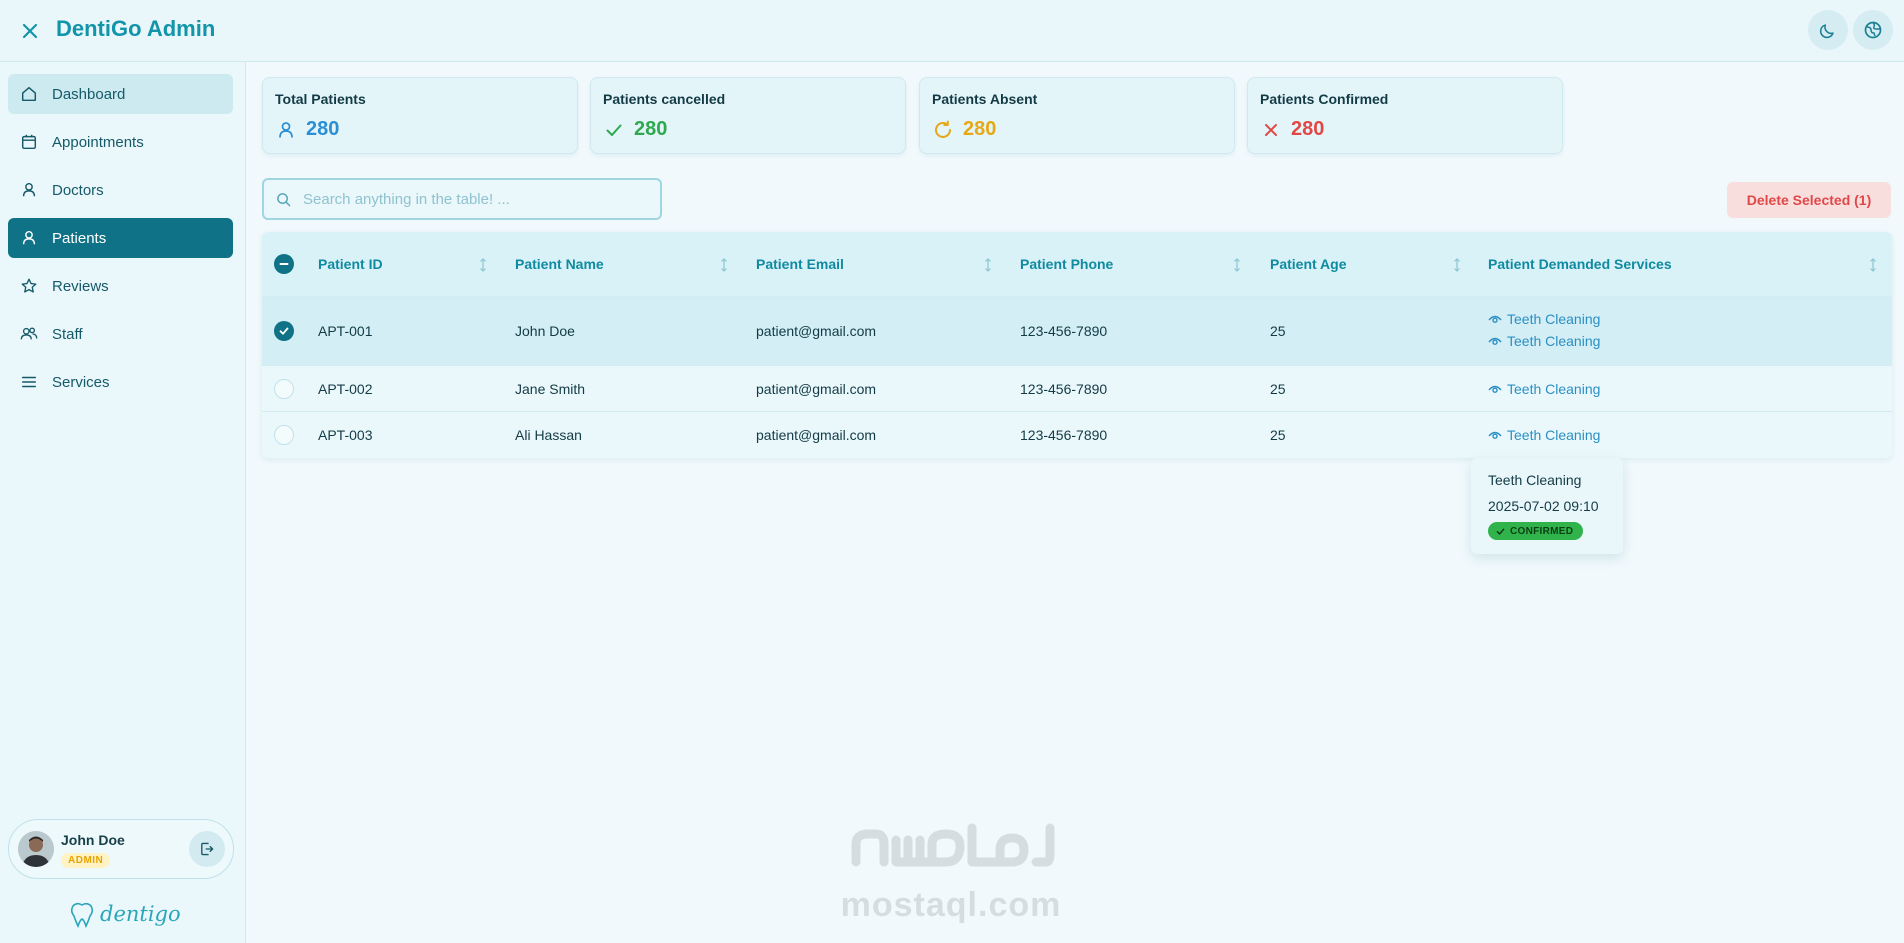 The height and width of the screenshot is (943, 1904). I want to click on column-header-patient-age: Patient Age, so click(1308, 264).